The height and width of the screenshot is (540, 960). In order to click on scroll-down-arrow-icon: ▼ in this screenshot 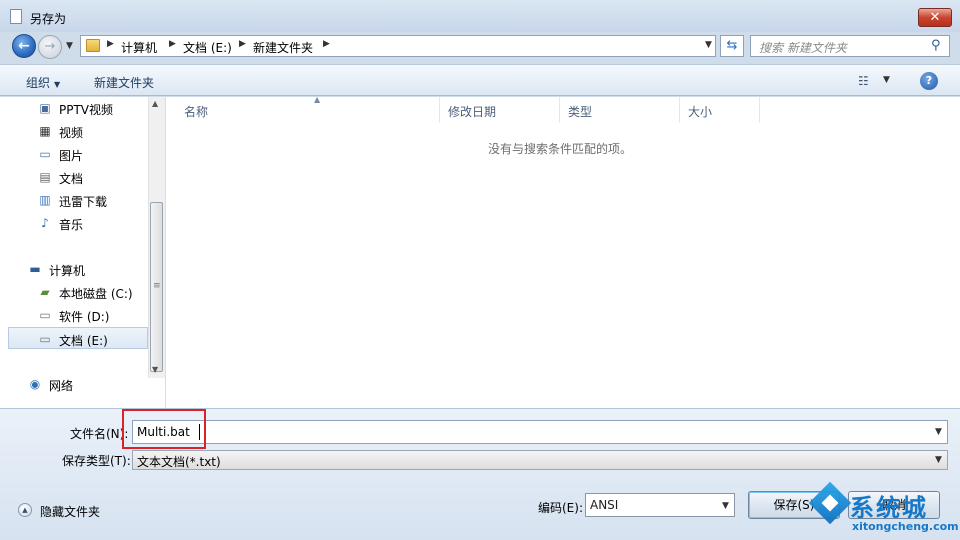, I will do `click(155, 369)`.